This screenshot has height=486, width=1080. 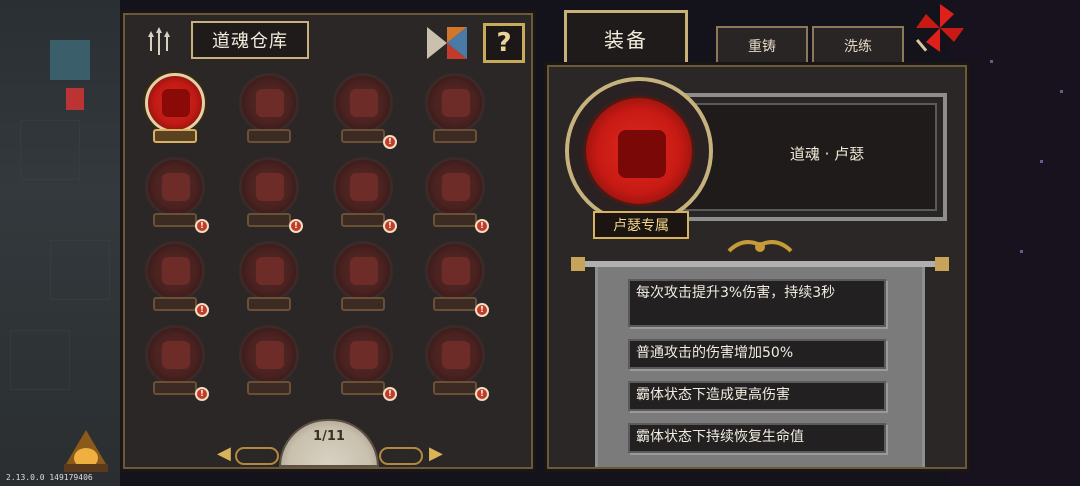 I want to click on scroll-ornament-left, so click(x=257, y=456).